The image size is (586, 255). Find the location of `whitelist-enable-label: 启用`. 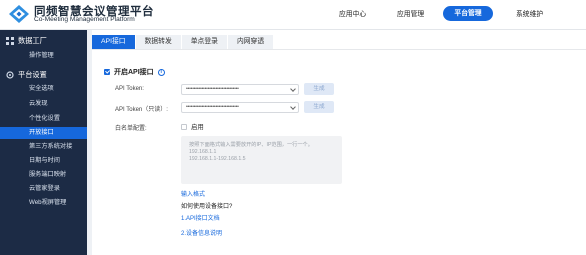

whitelist-enable-label: 启用 is located at coordinates (197, 127).